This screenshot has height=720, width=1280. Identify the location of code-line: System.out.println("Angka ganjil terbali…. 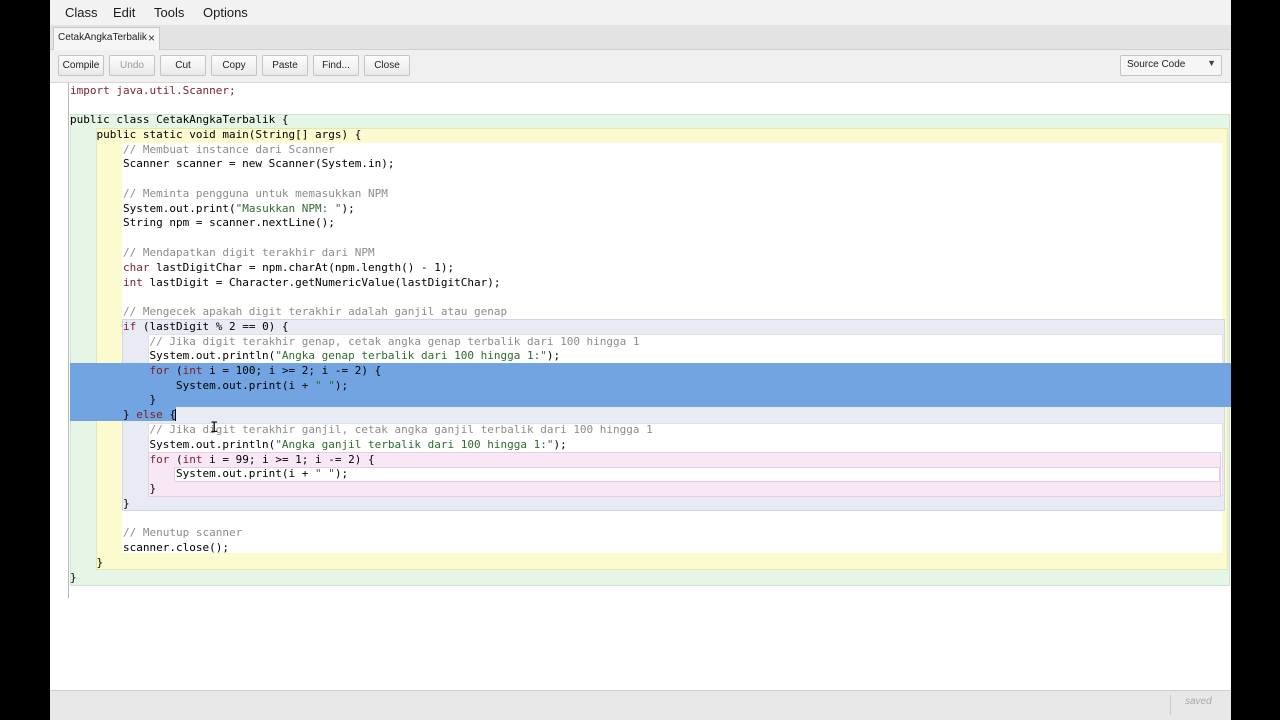
(318, 444).